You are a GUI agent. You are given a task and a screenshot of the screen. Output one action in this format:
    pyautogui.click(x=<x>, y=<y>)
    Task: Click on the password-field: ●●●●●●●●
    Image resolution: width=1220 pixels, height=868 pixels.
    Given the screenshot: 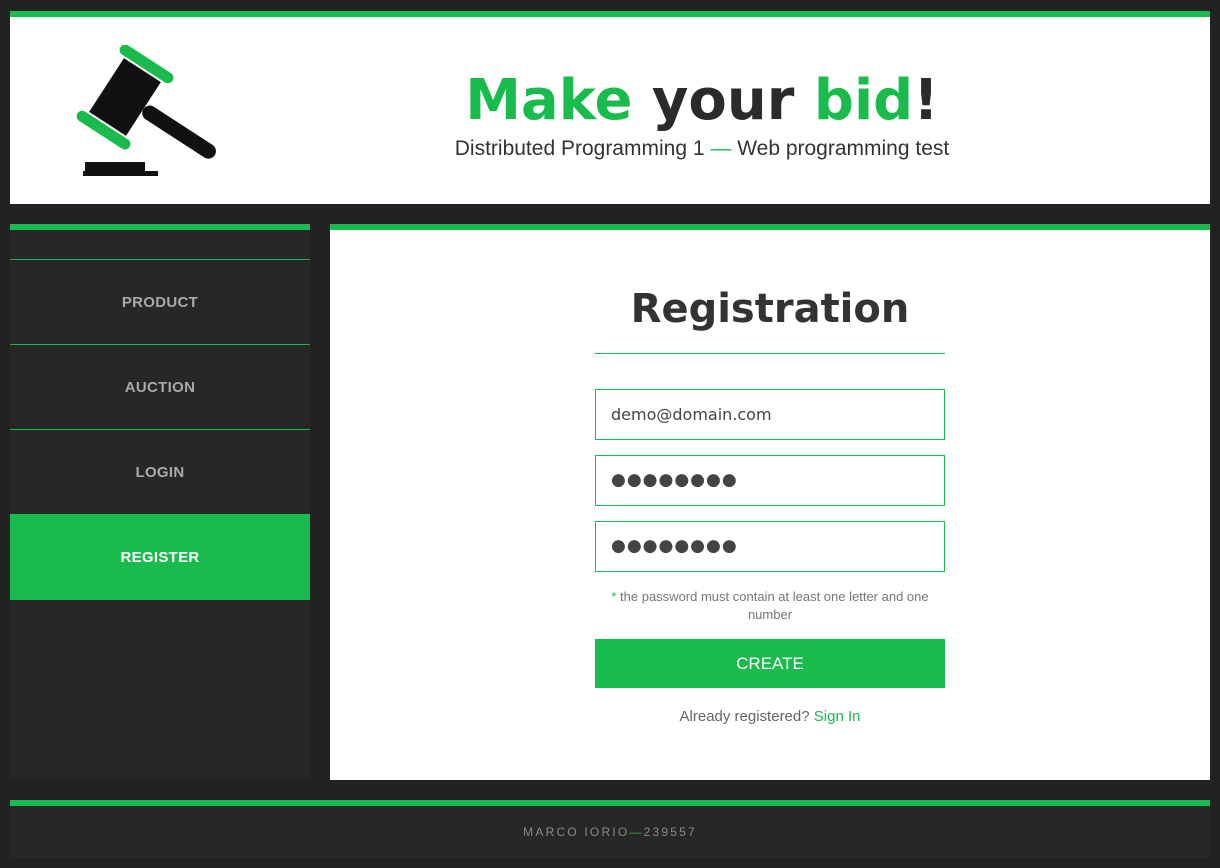 What is the action you would take?
    pyautogui.click(x=770, y=480)
    